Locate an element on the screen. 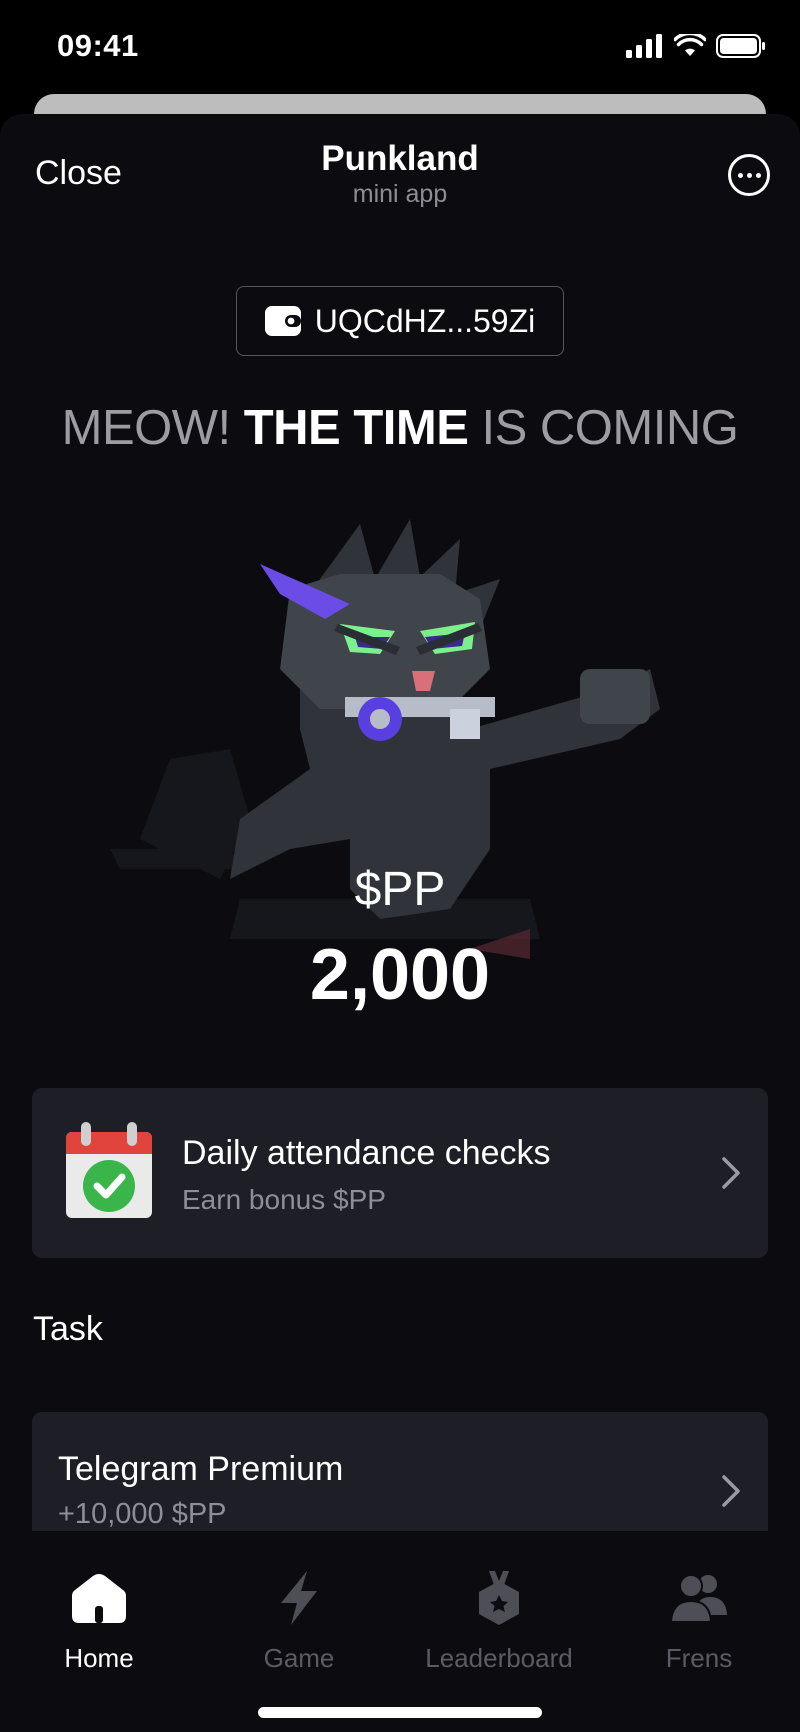 This screenshot has width=800, height=1732. status-time: 09:41 is located at coordinates (98, 45).